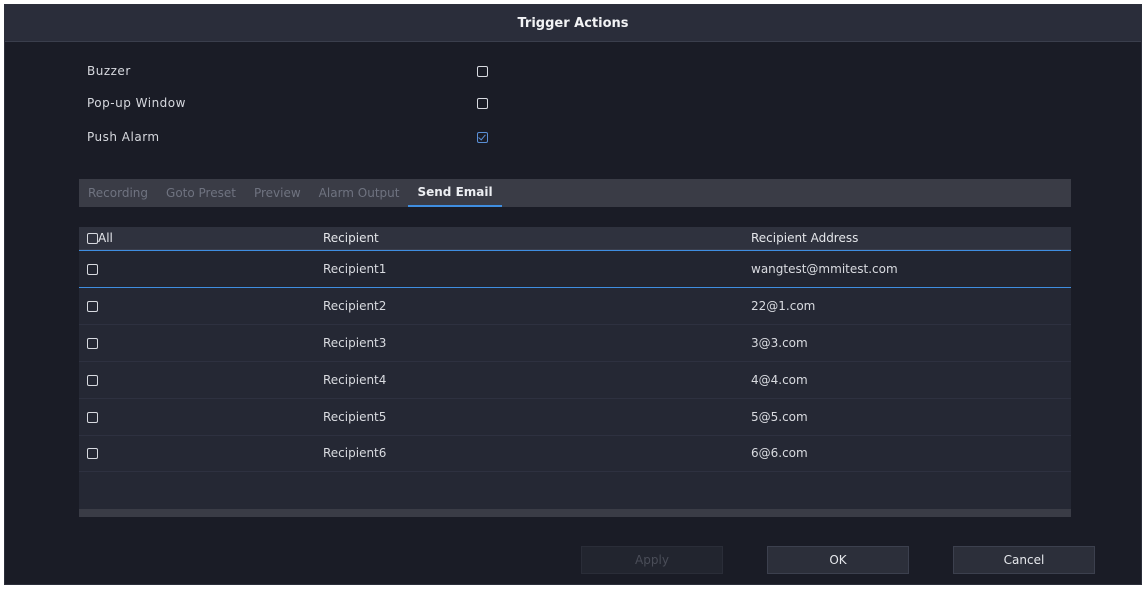  I want to click on apply-button: Apply, so click(652, 560).